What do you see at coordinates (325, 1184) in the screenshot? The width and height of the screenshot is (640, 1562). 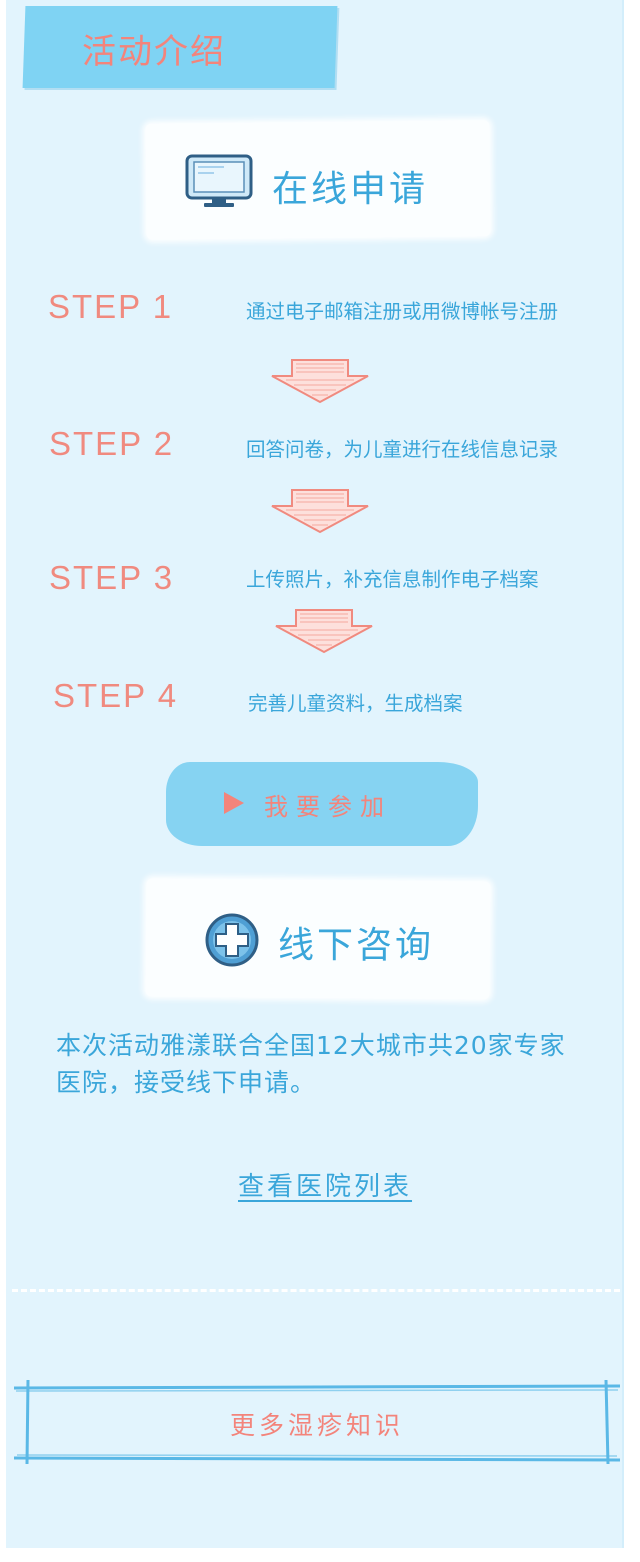 I see `hospital-list-link: 查看医院列表` at bounding box center [325, 1184].